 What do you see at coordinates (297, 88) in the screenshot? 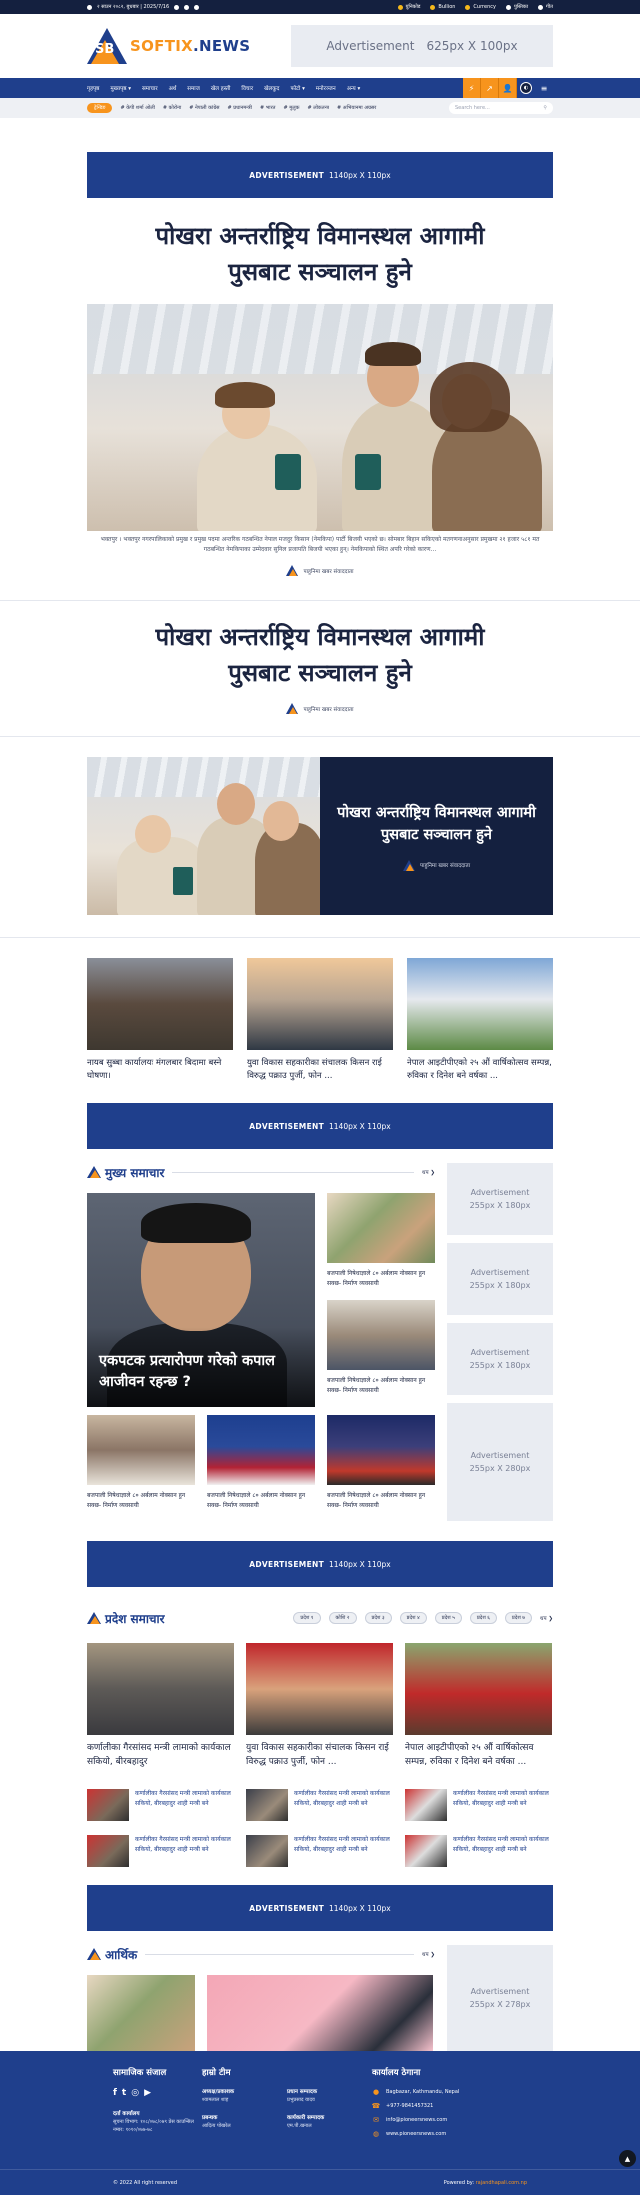
I see `nav-item-photo: फोटो ▾` at bounding box center [297, 88].